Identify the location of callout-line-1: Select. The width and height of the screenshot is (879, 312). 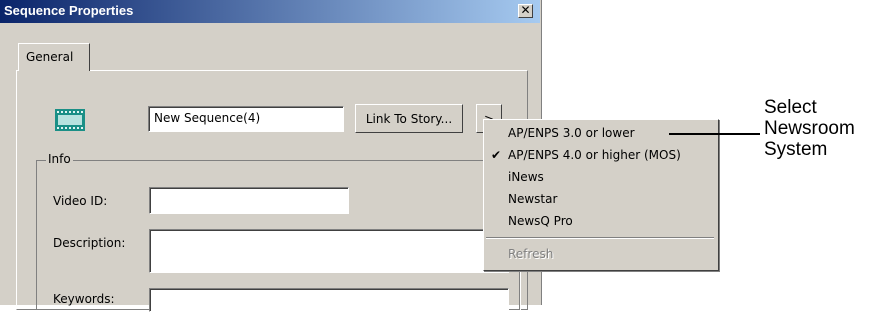
(790, 107).